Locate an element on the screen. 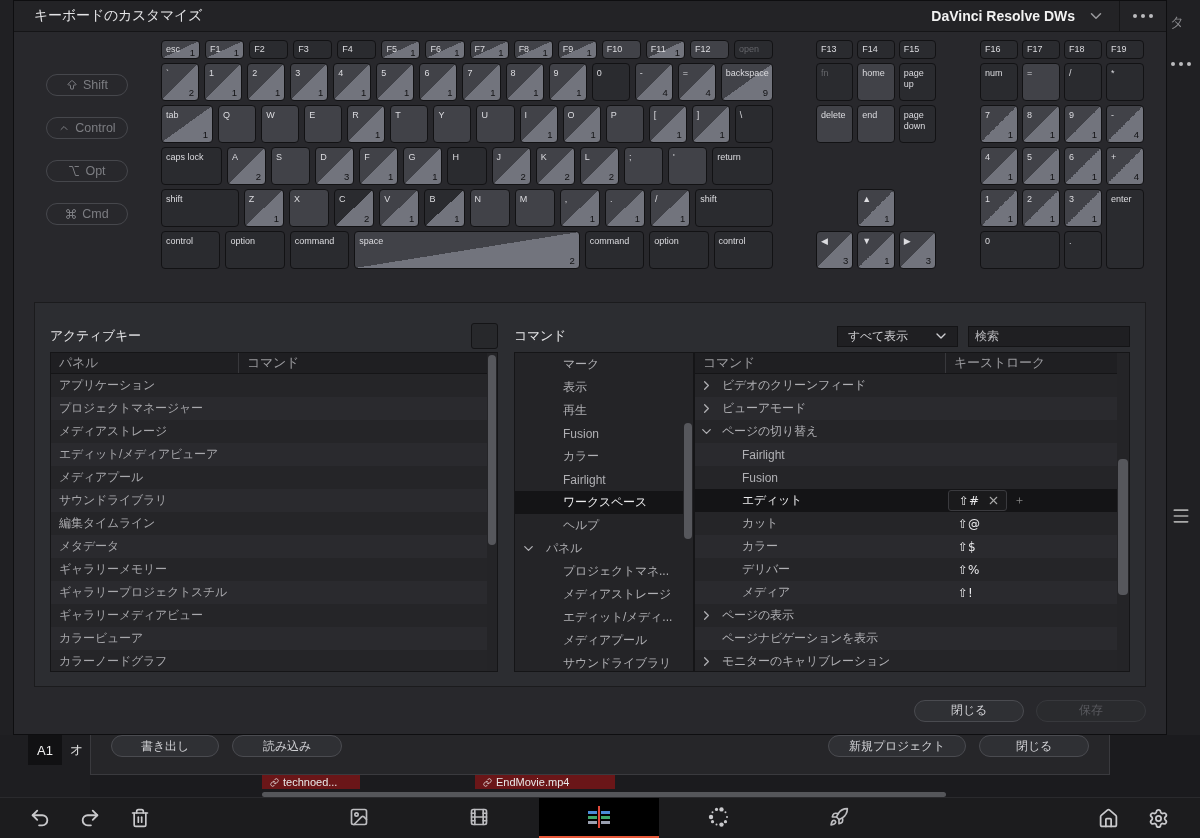 The width and height of the screenshot is (1200, 838). key: F8 1 is located at coordinates (533, 49).